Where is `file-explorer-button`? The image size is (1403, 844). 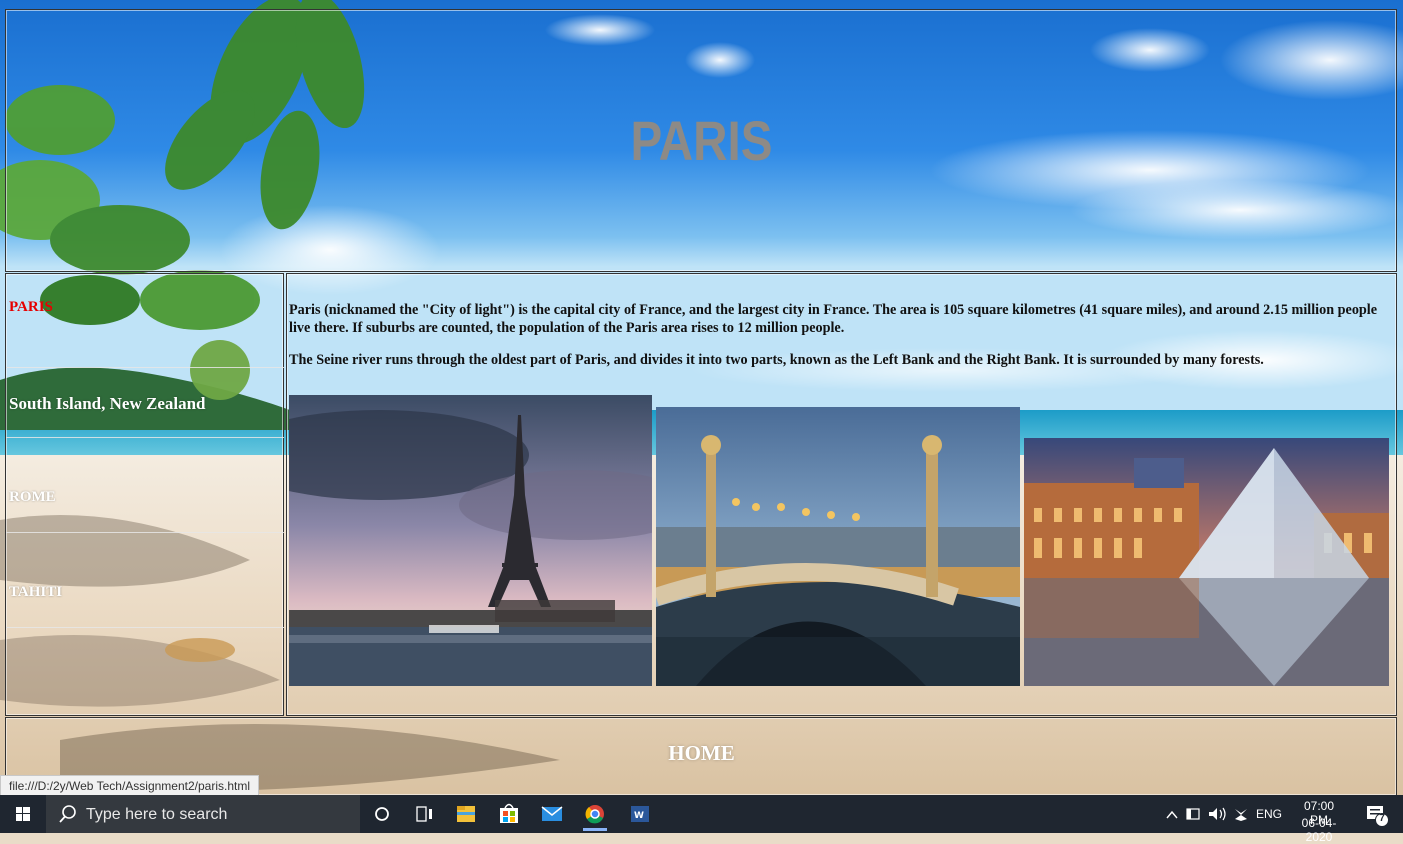 file-explorer-button is located at coordinates (466, 814).